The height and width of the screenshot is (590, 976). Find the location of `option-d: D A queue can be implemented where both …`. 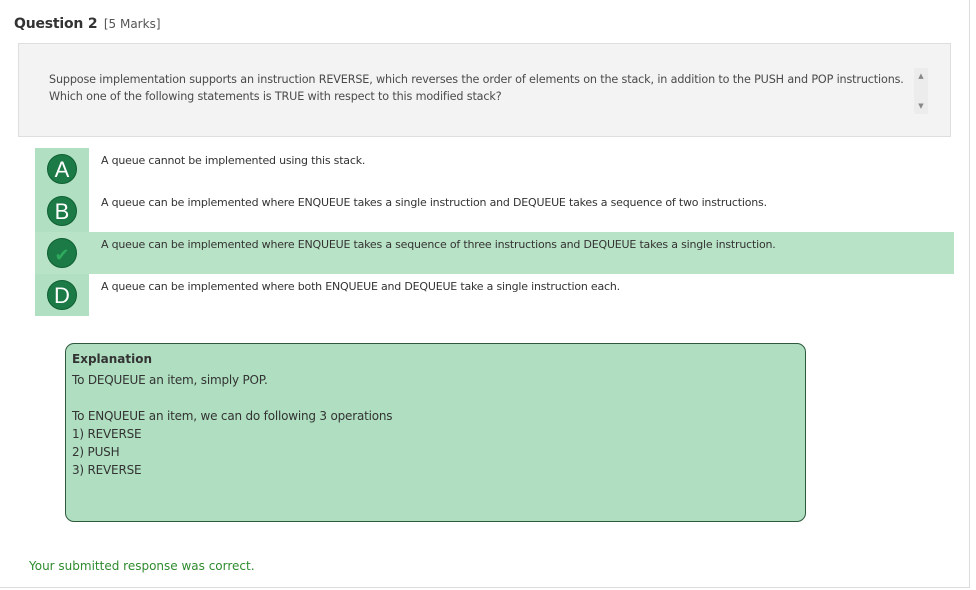

option-d: D A queue can be implemented where both … is located at coordinates (494, 295).